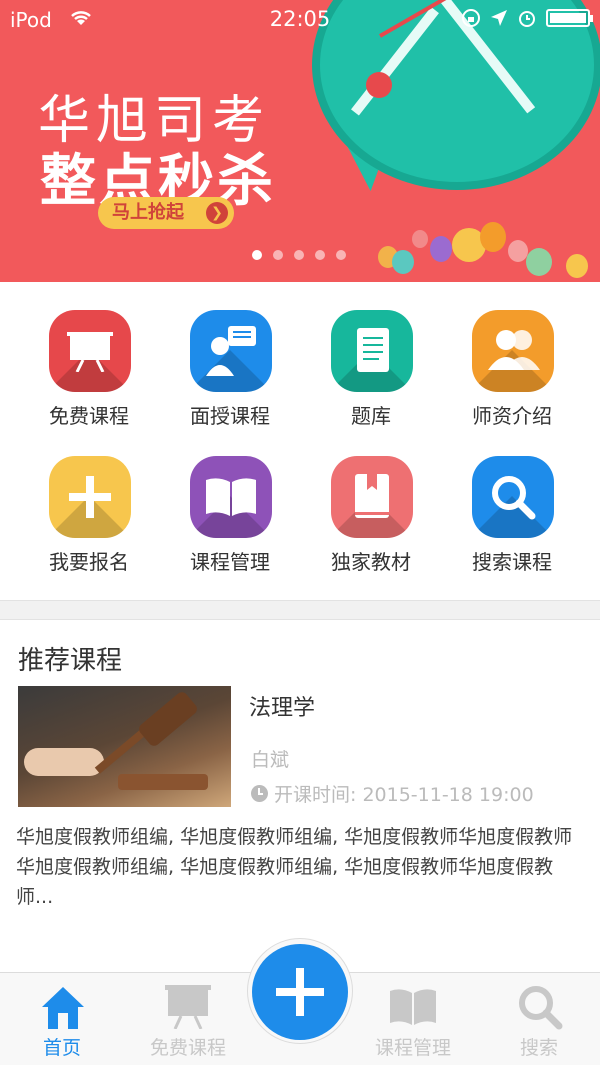 This screenshot has width=600, height=1065. I want to click on grid-item-free-courses: 免费课程, so click(89, 385).